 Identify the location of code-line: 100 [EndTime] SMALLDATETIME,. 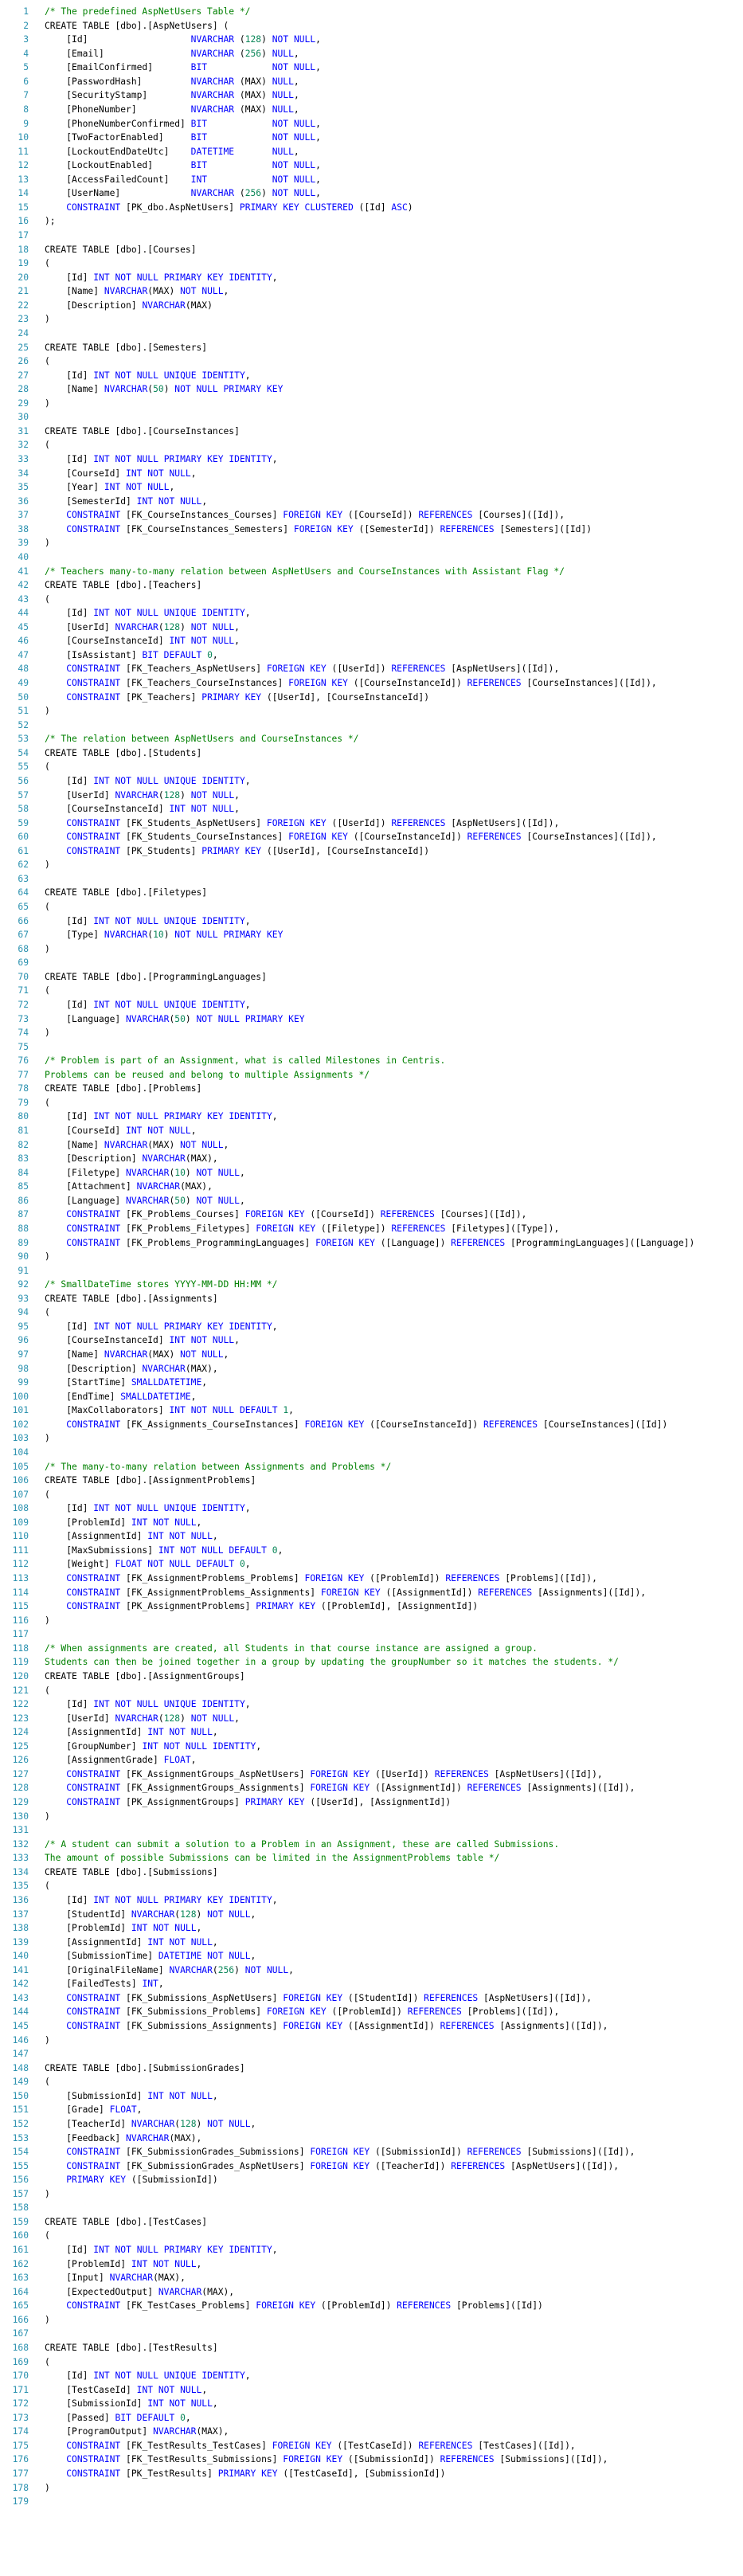
(371, 1397).